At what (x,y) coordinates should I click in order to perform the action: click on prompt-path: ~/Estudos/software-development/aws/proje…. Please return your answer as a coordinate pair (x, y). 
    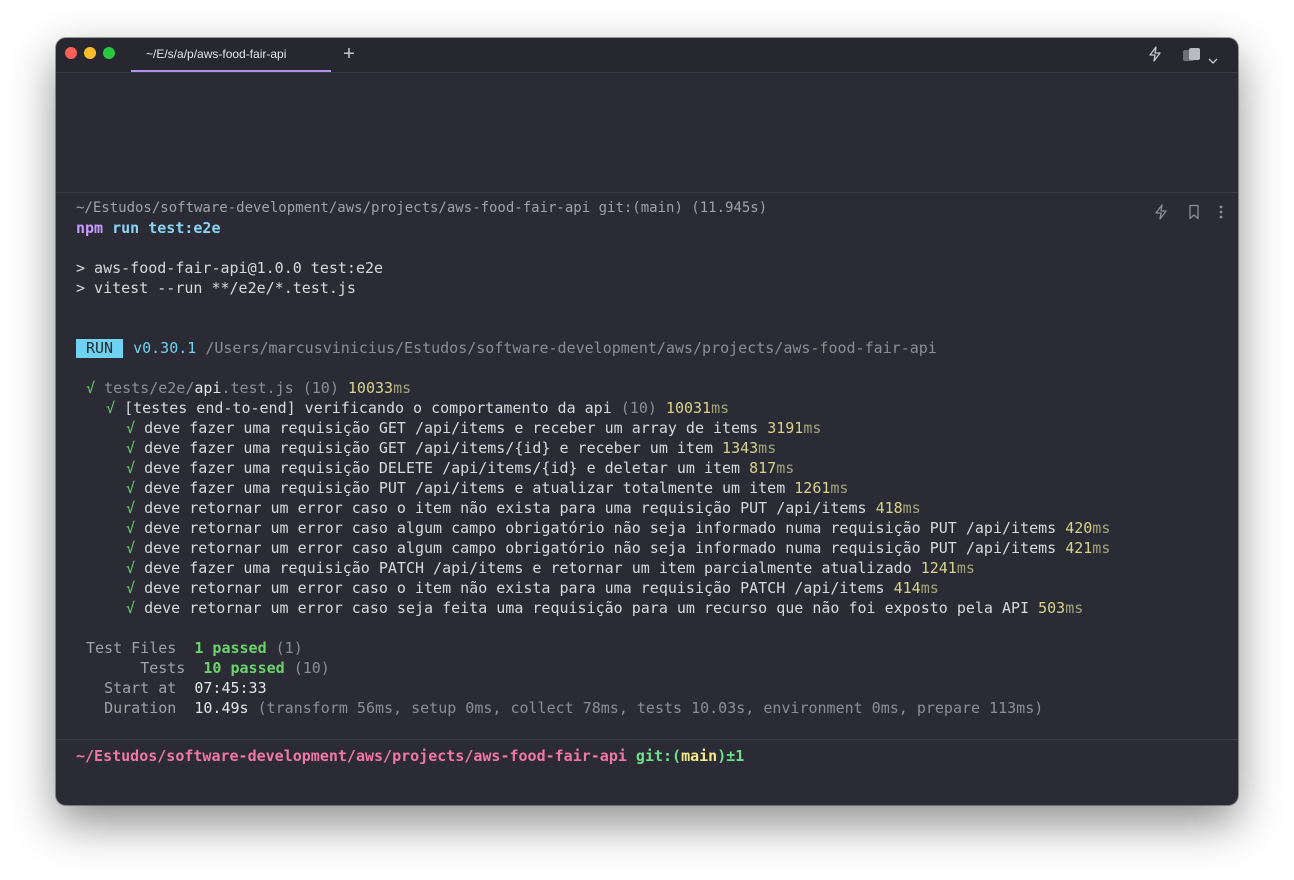
    Looking at the image, I should click on (351, 756).